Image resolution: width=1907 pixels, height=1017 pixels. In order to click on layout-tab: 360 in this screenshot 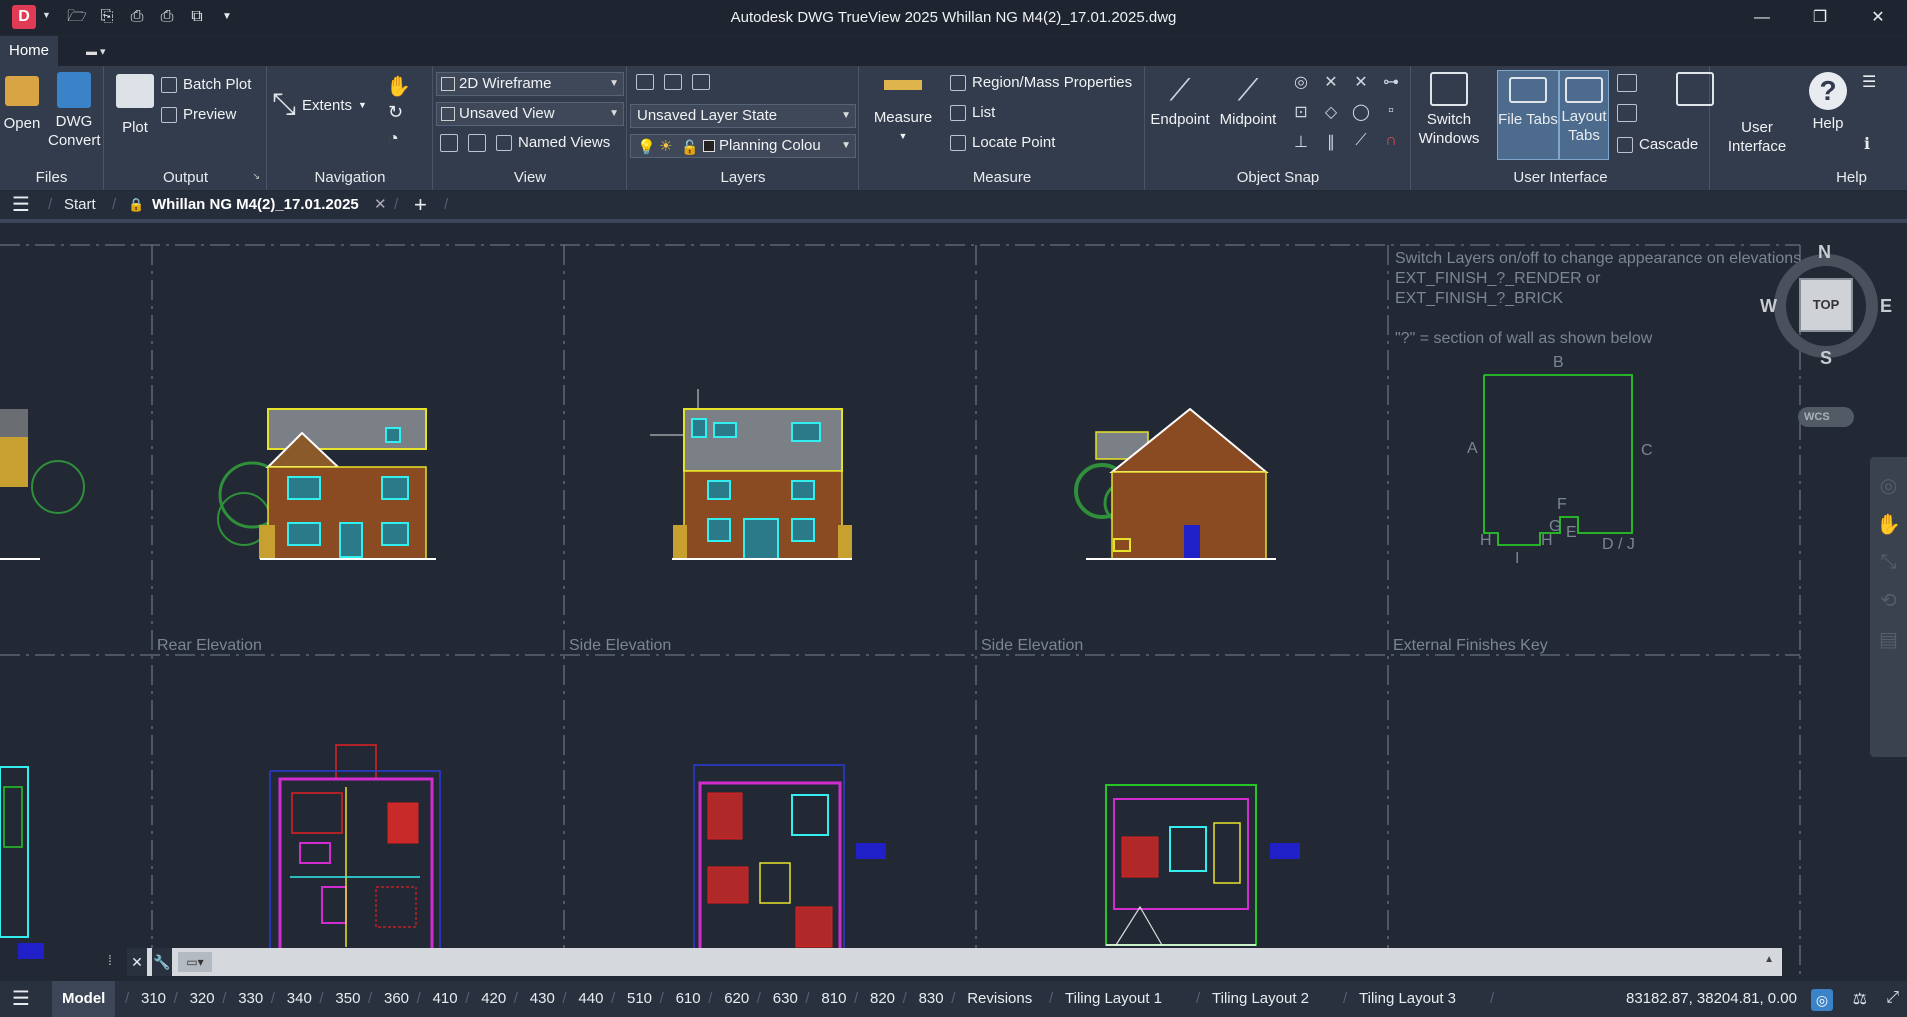, I will do `click(396, 999)`.